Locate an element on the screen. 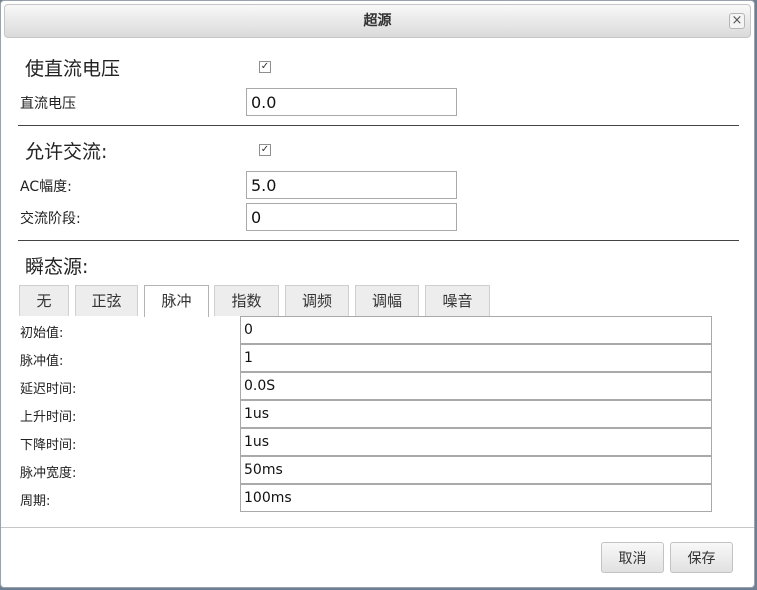 The width and height of the screenshot is (757, 590). tab-pulse: 脉冲 is located at coordinates (176, 301).